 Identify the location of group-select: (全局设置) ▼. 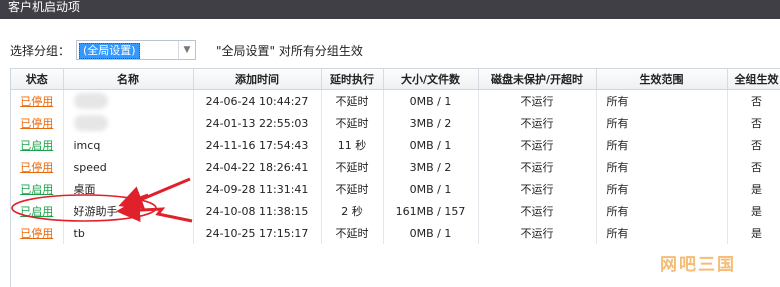
(136, 50).